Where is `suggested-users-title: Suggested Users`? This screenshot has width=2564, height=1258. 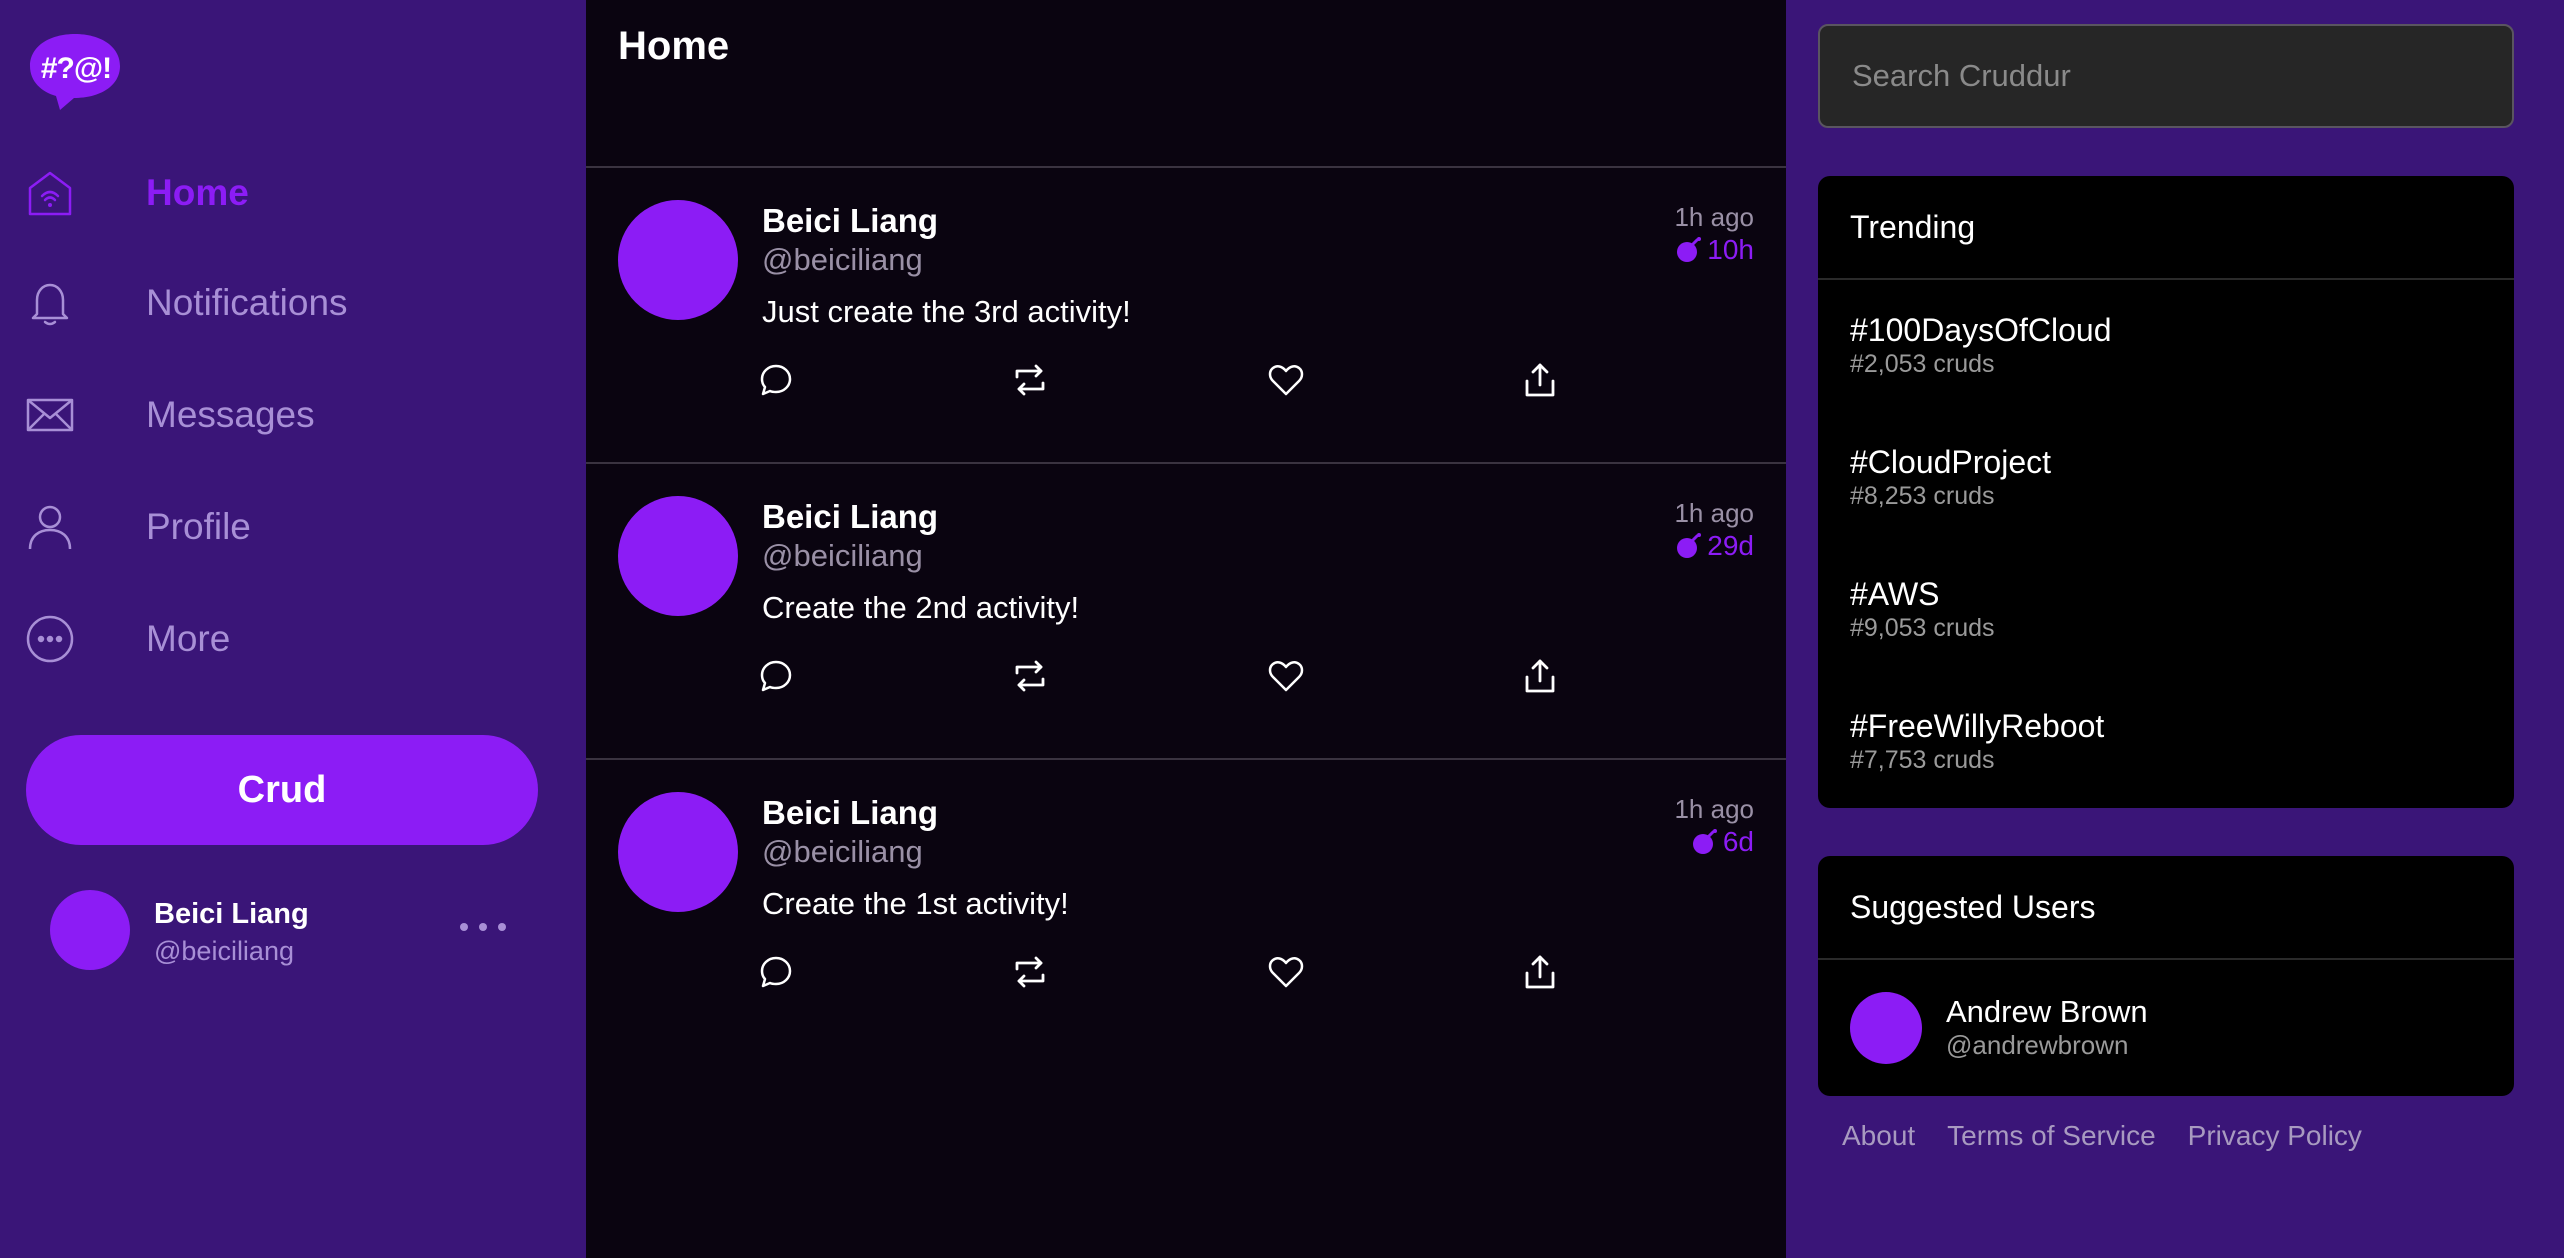
suggested-users-title: Suggested Users is located at coordinates (2166, 908).